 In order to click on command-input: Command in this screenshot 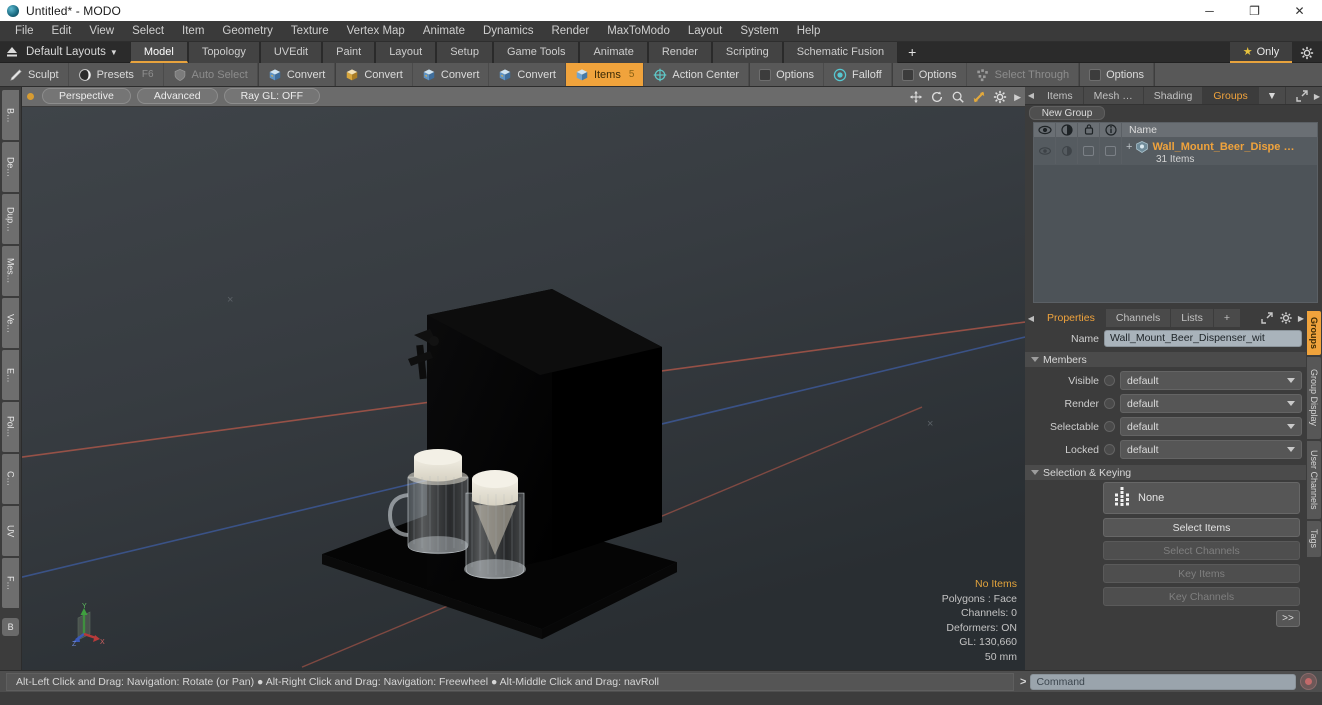, I will do `click(1163, 681)`.